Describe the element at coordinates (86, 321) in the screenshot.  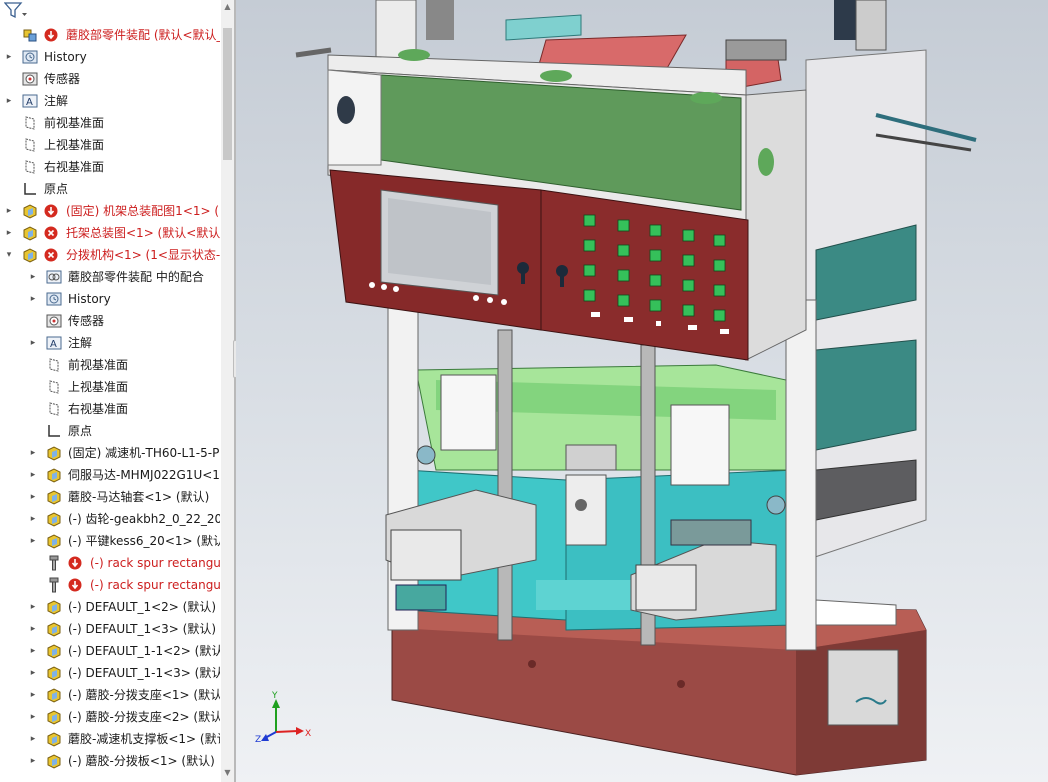
I see `tree-item-label: 传感器` at that location.